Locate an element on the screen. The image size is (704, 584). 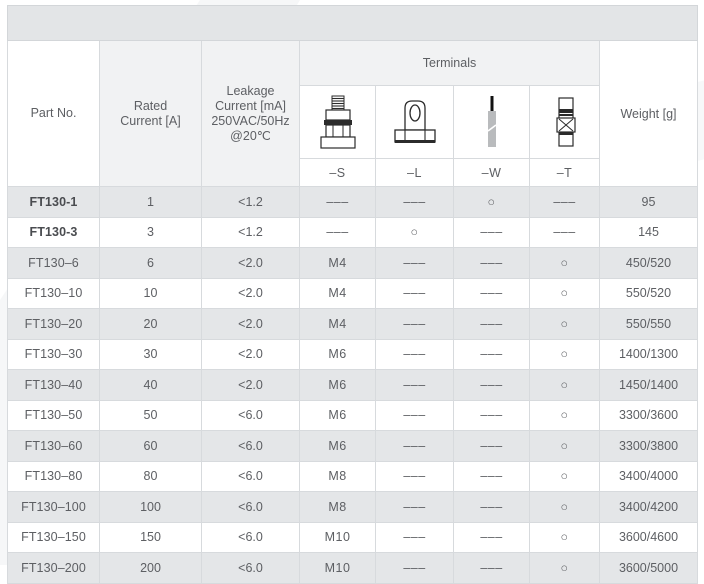
table-row: FT130–30 30 <2.0 M6 ‒‒‒ ‒‒‒ ○ 1400/1300 is located at coordinates (352, 354).